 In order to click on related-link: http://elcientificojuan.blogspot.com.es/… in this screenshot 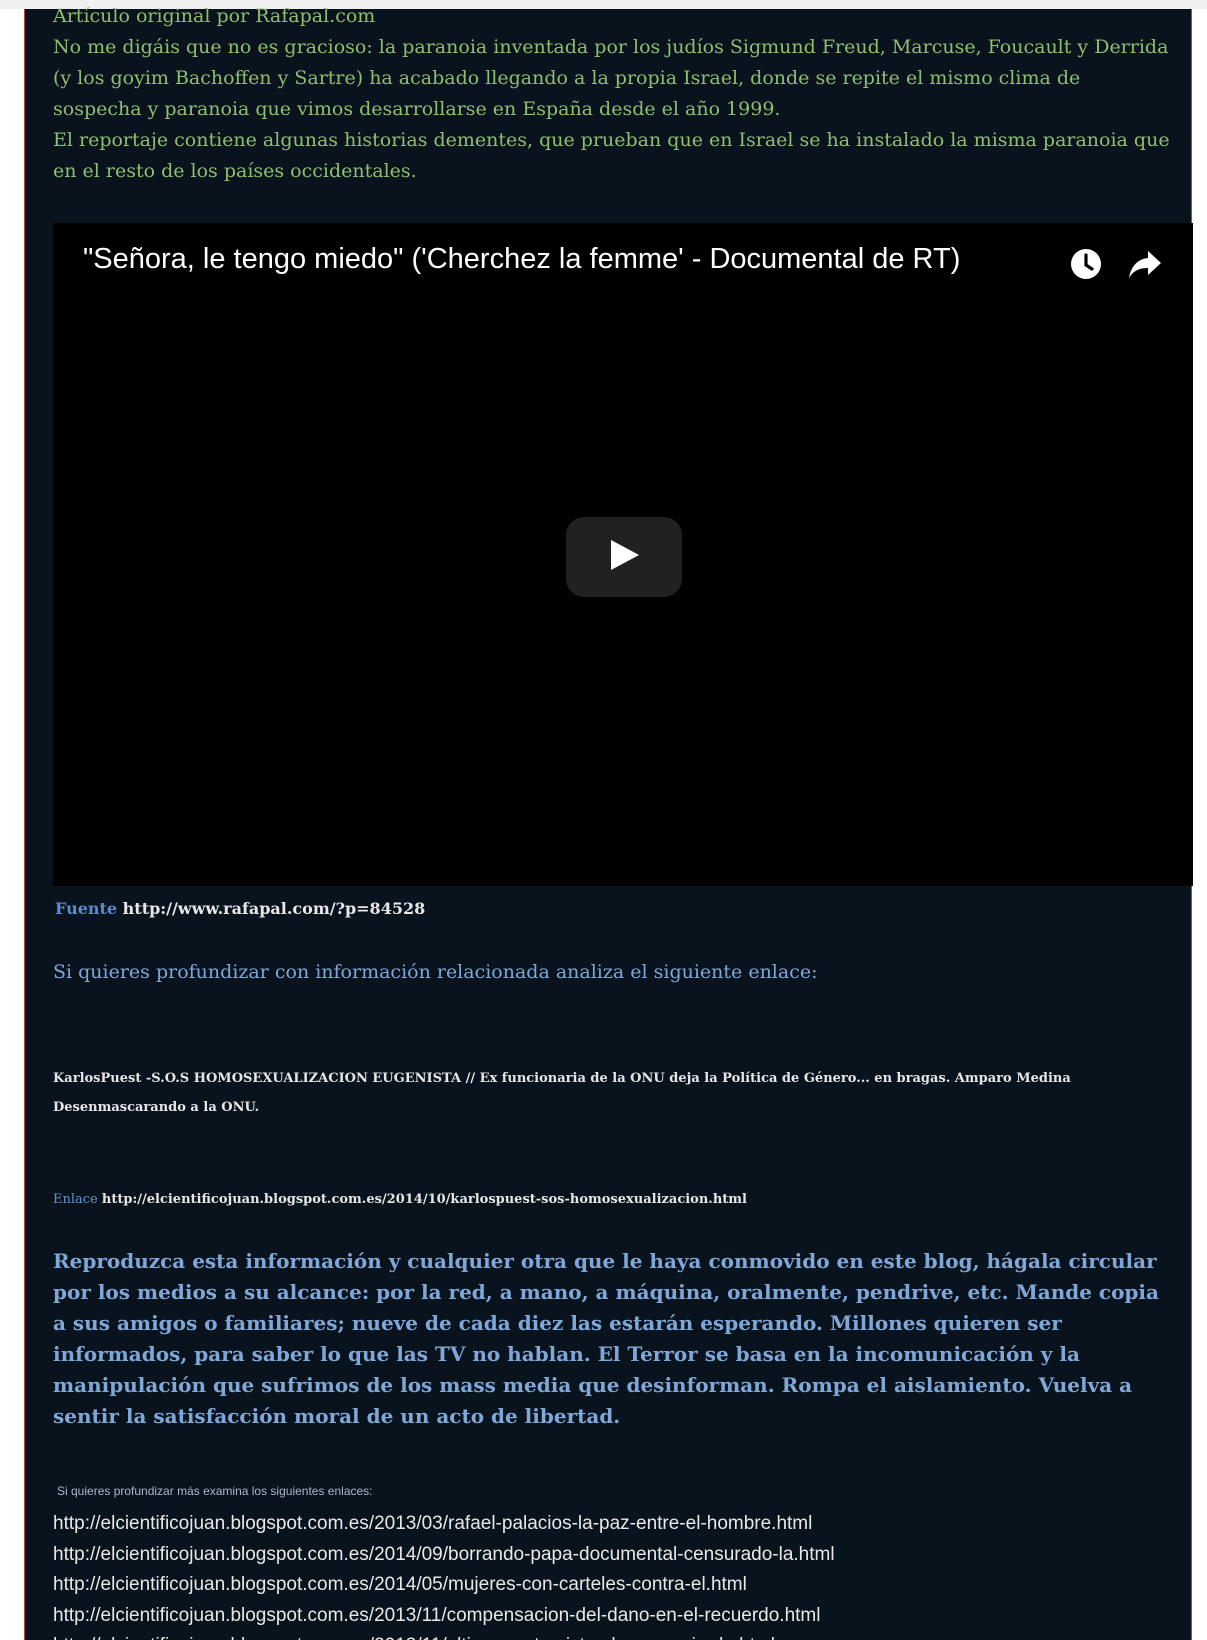, I will do `click(424, 1199)`.